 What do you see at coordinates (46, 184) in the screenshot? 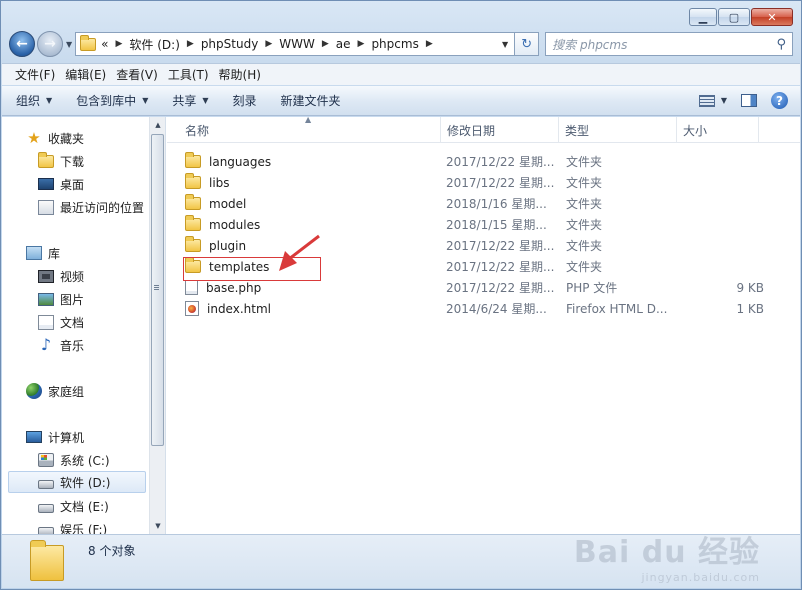
I see `desktop-icon` at bounding box center [46, 184].